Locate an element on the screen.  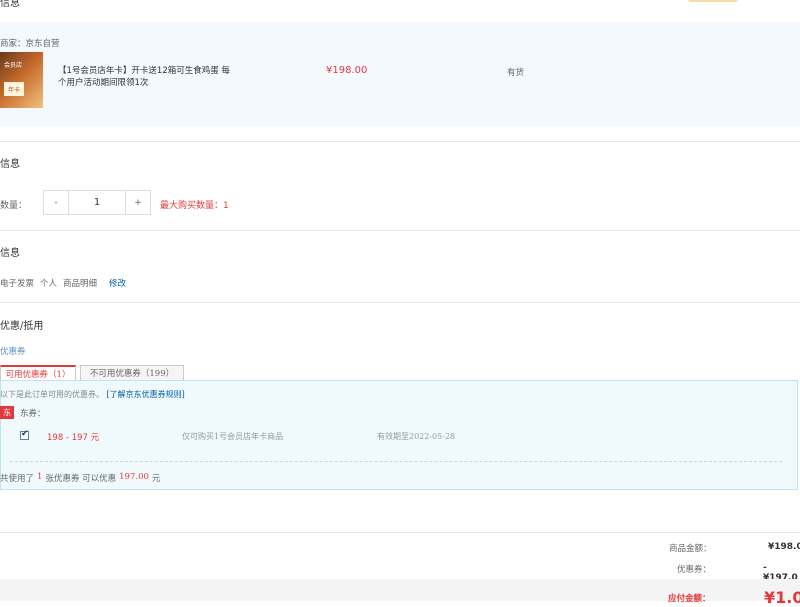
coupon-summary-unit: 元 is located at coordinates (156, 479).